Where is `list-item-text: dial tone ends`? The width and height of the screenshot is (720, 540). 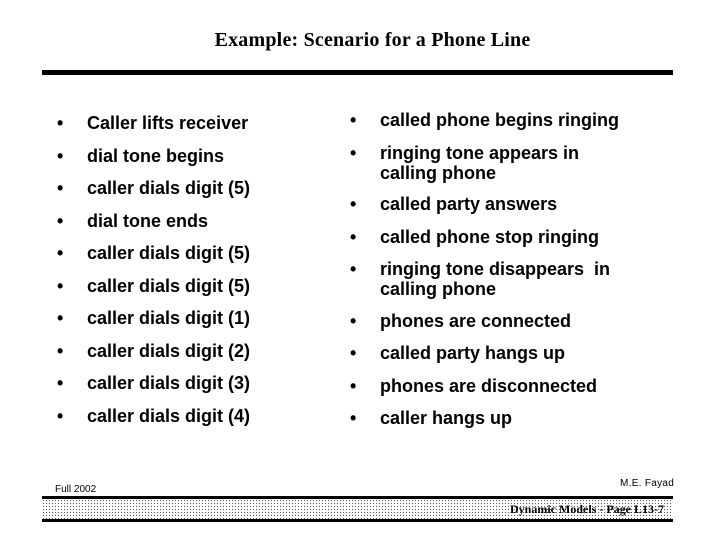
list-item-text: dial tone ends is located at coordinates (148, 220).